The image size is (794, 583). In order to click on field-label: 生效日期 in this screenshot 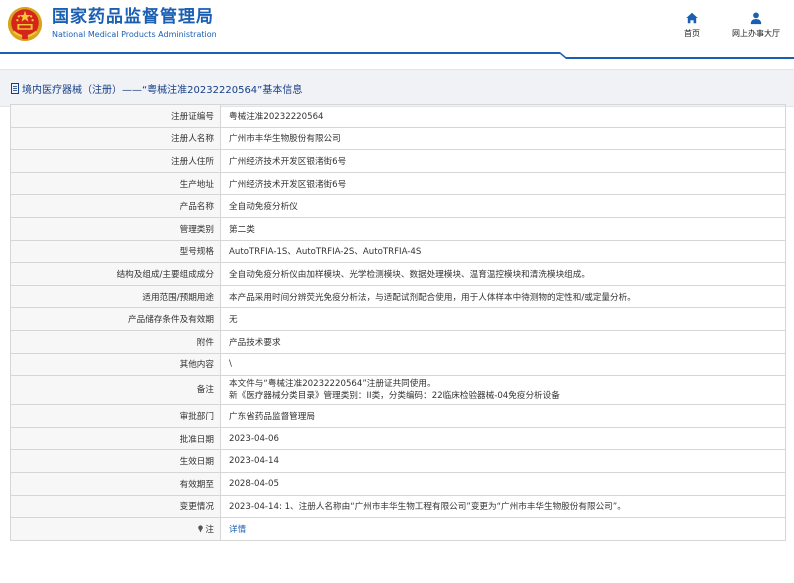, I will do `click(115, 461)`.